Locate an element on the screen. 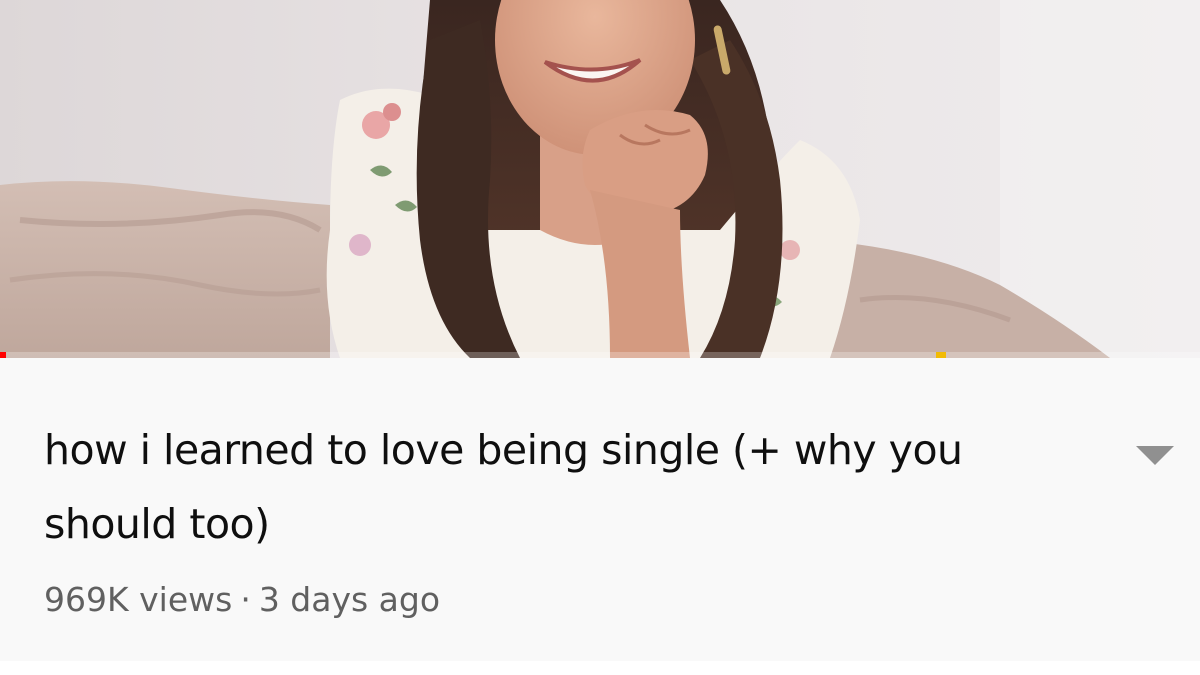 The height and width of the screenshot is (675, 1200). chevron-down-icon is located at coordinates (1155, 455).